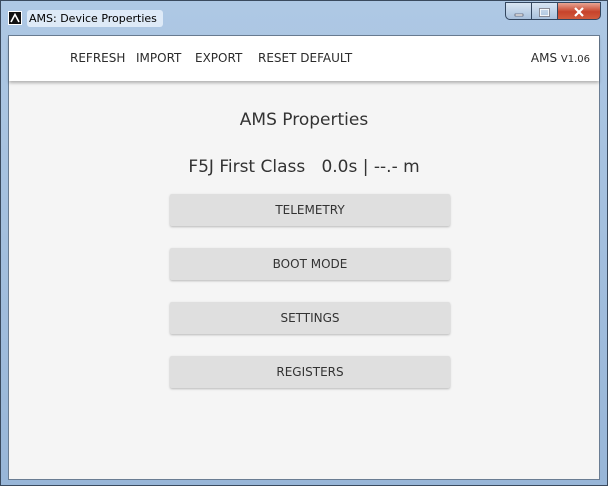 This screenshot has width=608, height=486. What do you see at coordinates (158, 58) in the screenshot?
I see `import-button: IMPORT` at bounding box center [158, 58].